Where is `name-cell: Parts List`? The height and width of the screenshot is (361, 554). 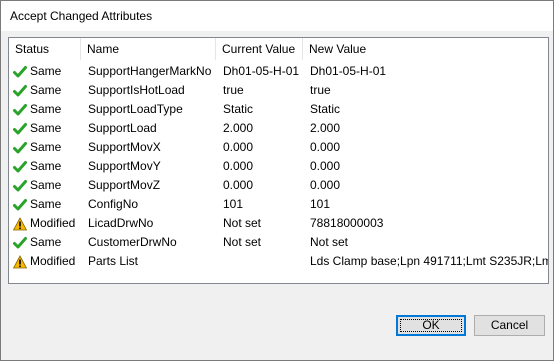
name-cell: Parts List is located at coordinates (113, 261).